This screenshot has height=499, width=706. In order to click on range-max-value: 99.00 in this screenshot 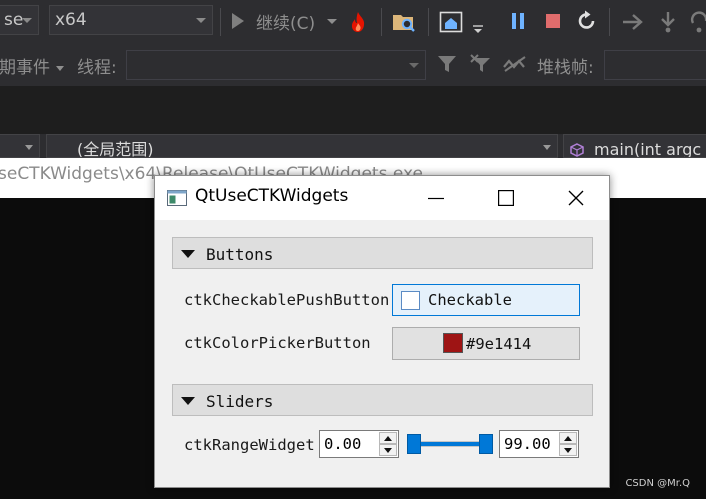, I will do `click(527, 444)`.